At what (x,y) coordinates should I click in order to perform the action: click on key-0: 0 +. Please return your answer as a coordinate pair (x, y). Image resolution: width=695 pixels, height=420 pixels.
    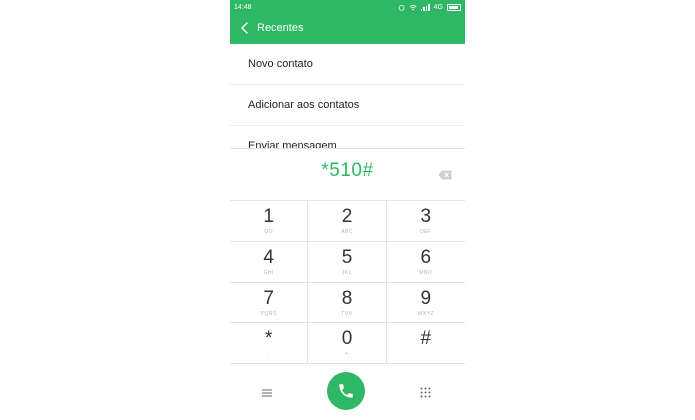
    Looking at the image, I should click on (347, 343).